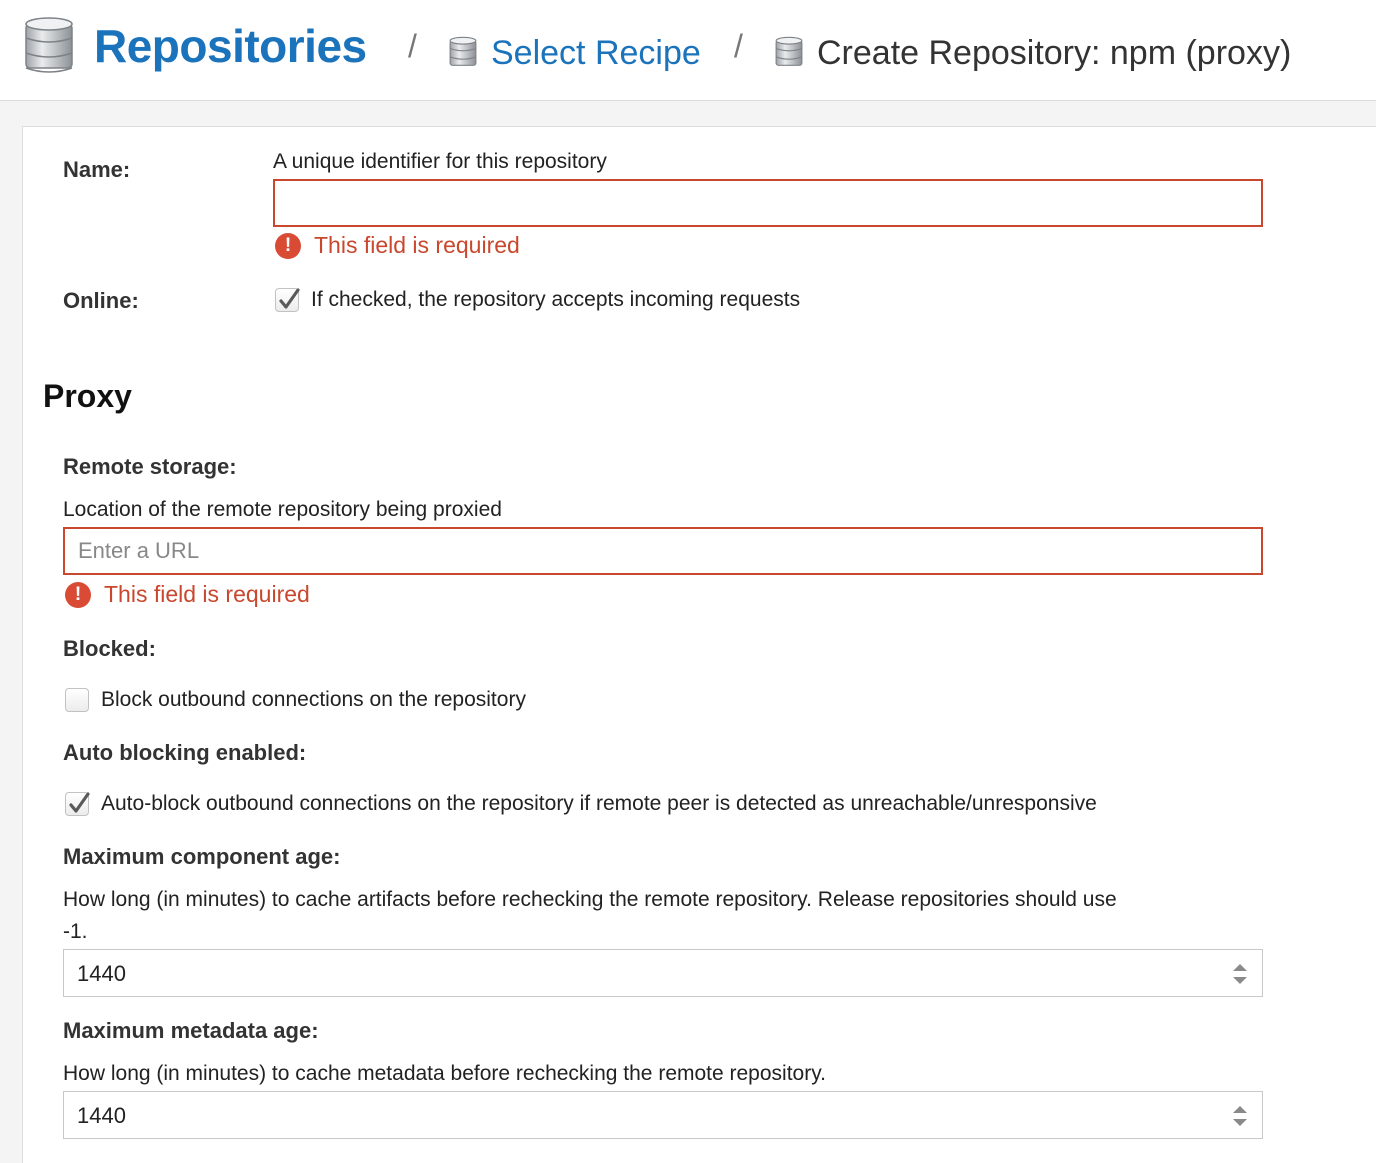 Image resolution: width=1376 pixels, height=1163 pixels. What do you see at coordinates (75, 931) in the screenshot?
I see `max-component-age-help-line2: -1.` at bounding box center [75, 931].